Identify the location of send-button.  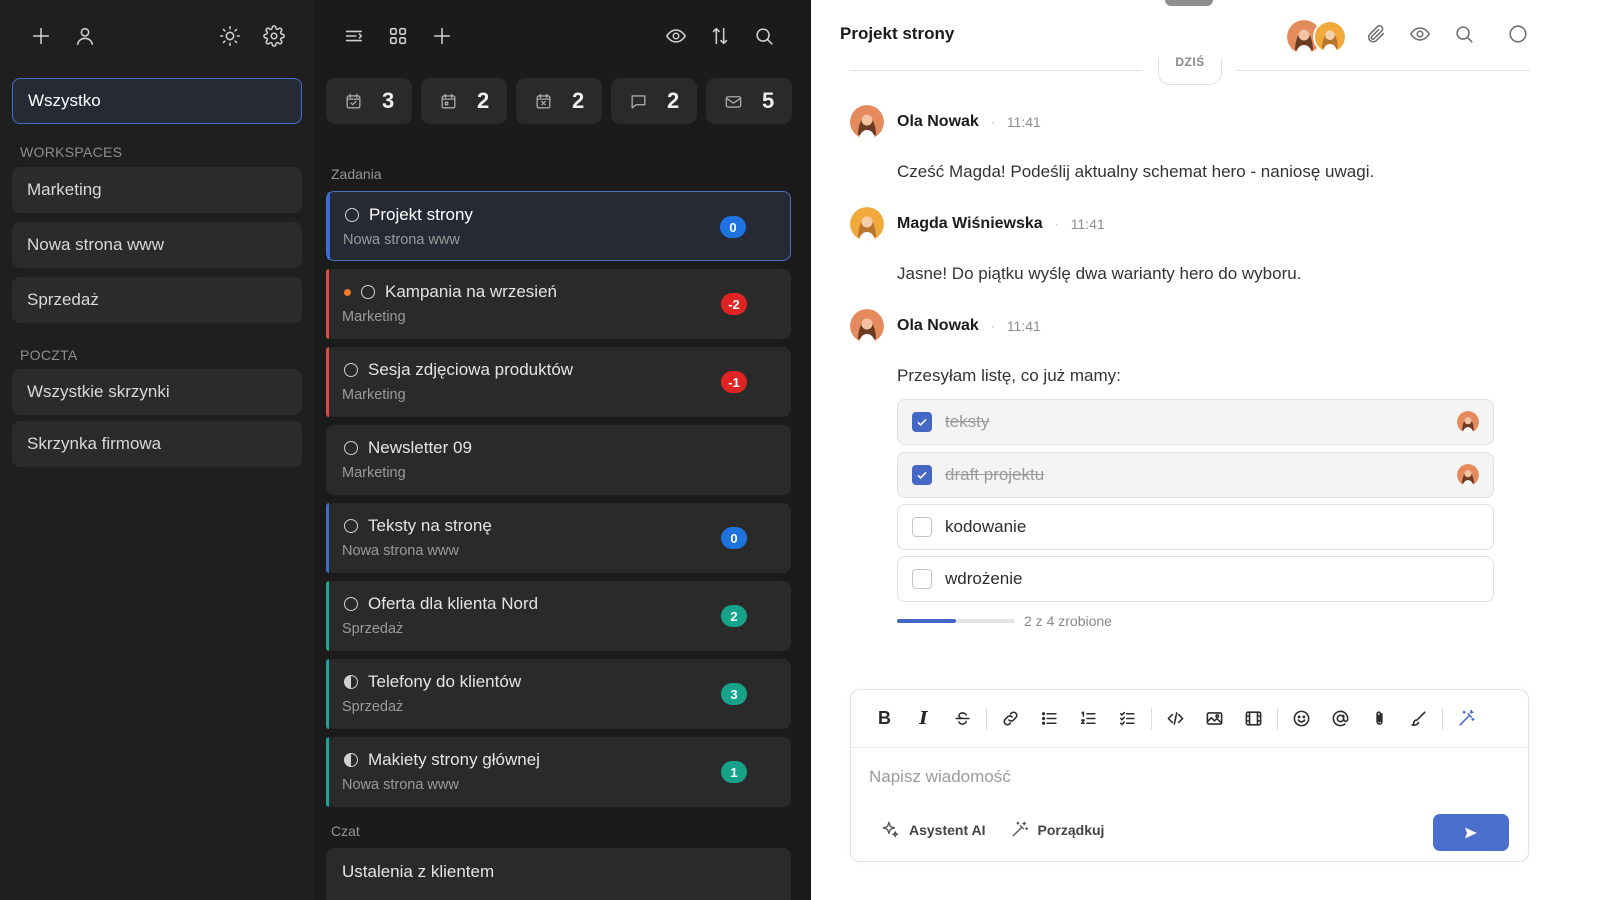
(1471, 832).